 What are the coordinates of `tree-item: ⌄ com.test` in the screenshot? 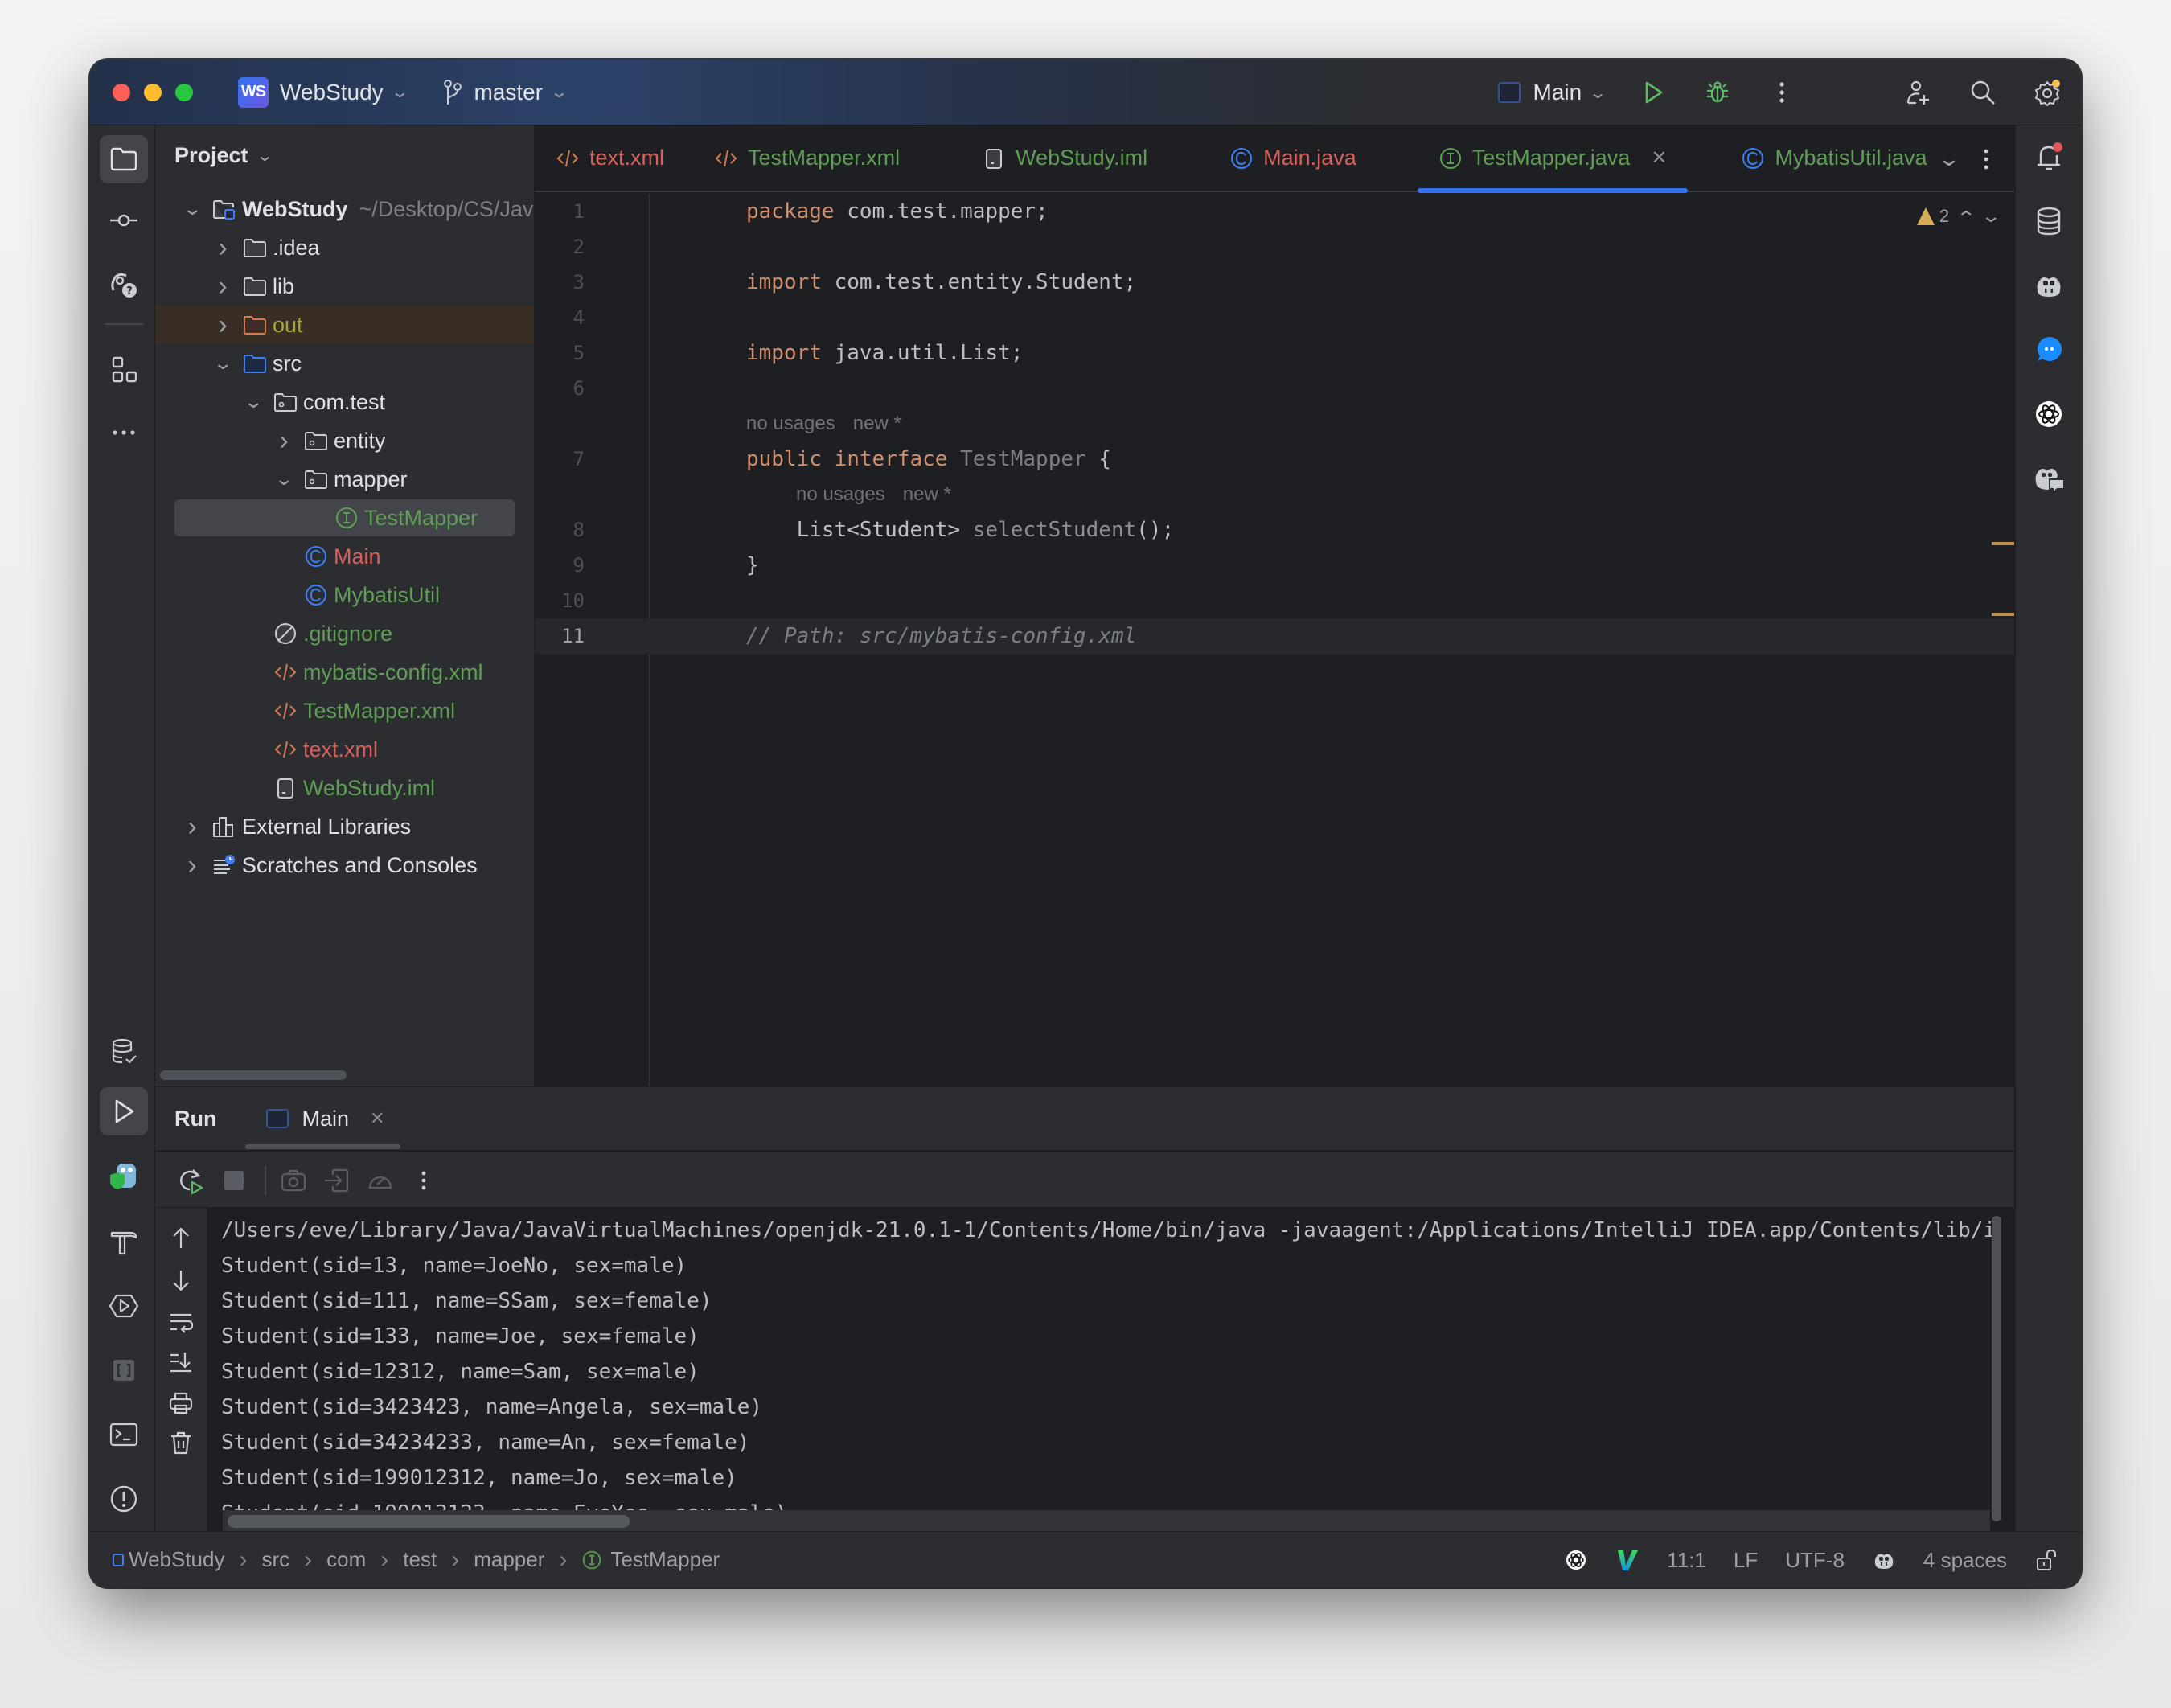 It's located at (344, 402).